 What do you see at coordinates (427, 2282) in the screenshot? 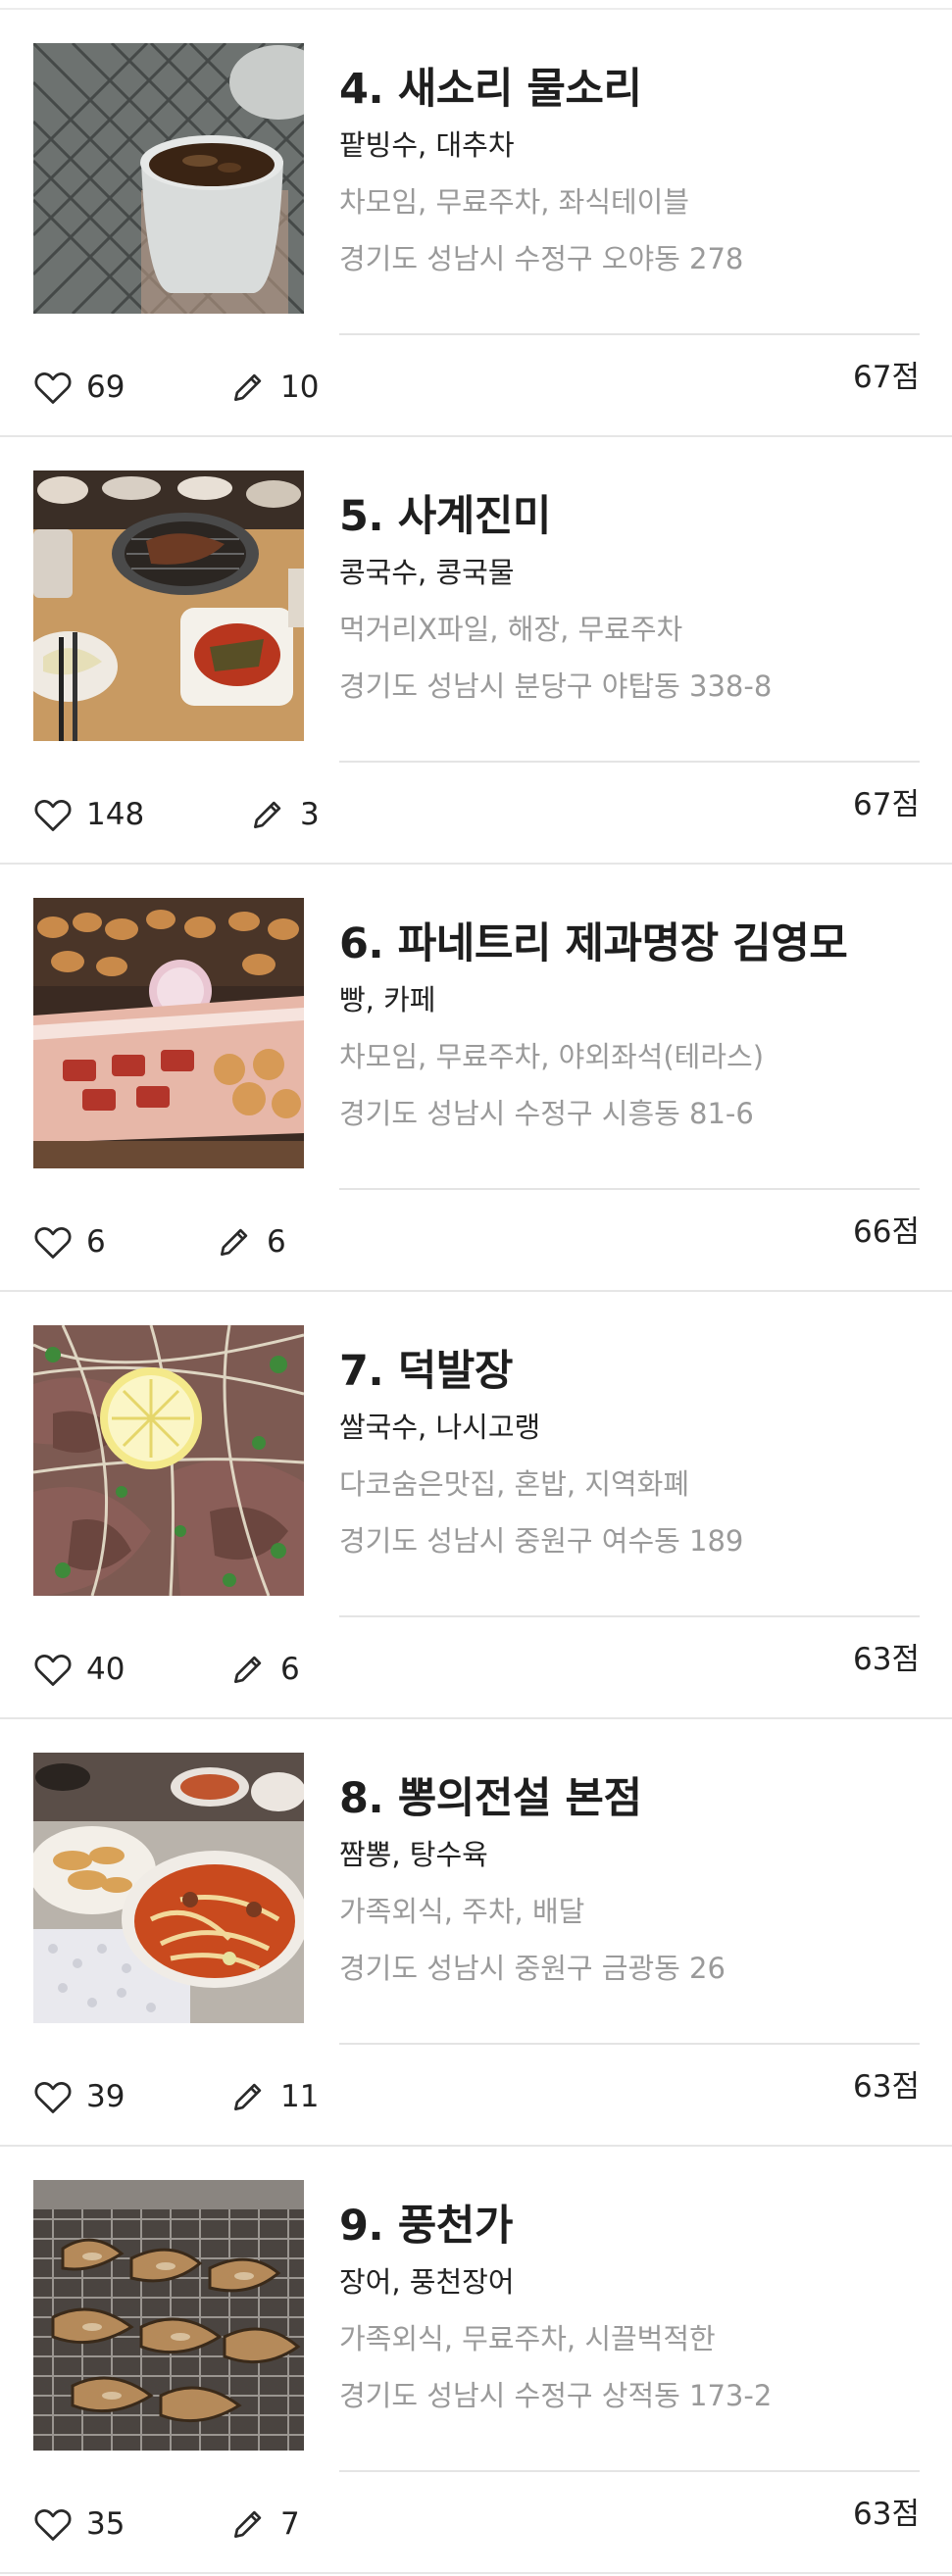
I see `restaurant-menu: 장어, 풍천장어` at bounding box center [427, 2282].